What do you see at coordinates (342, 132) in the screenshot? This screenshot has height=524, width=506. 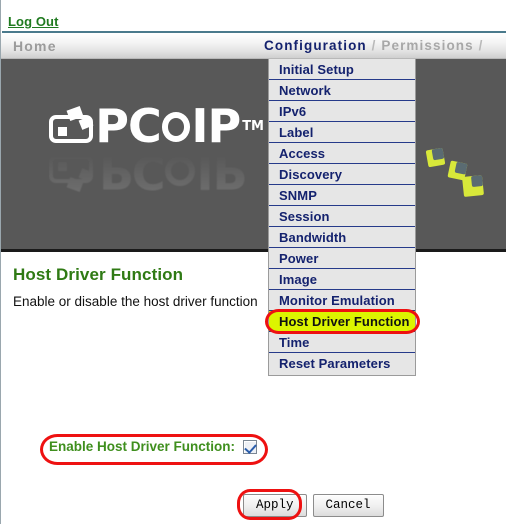 I see `menu-item-label: Label` at bounding box center [342, 132].